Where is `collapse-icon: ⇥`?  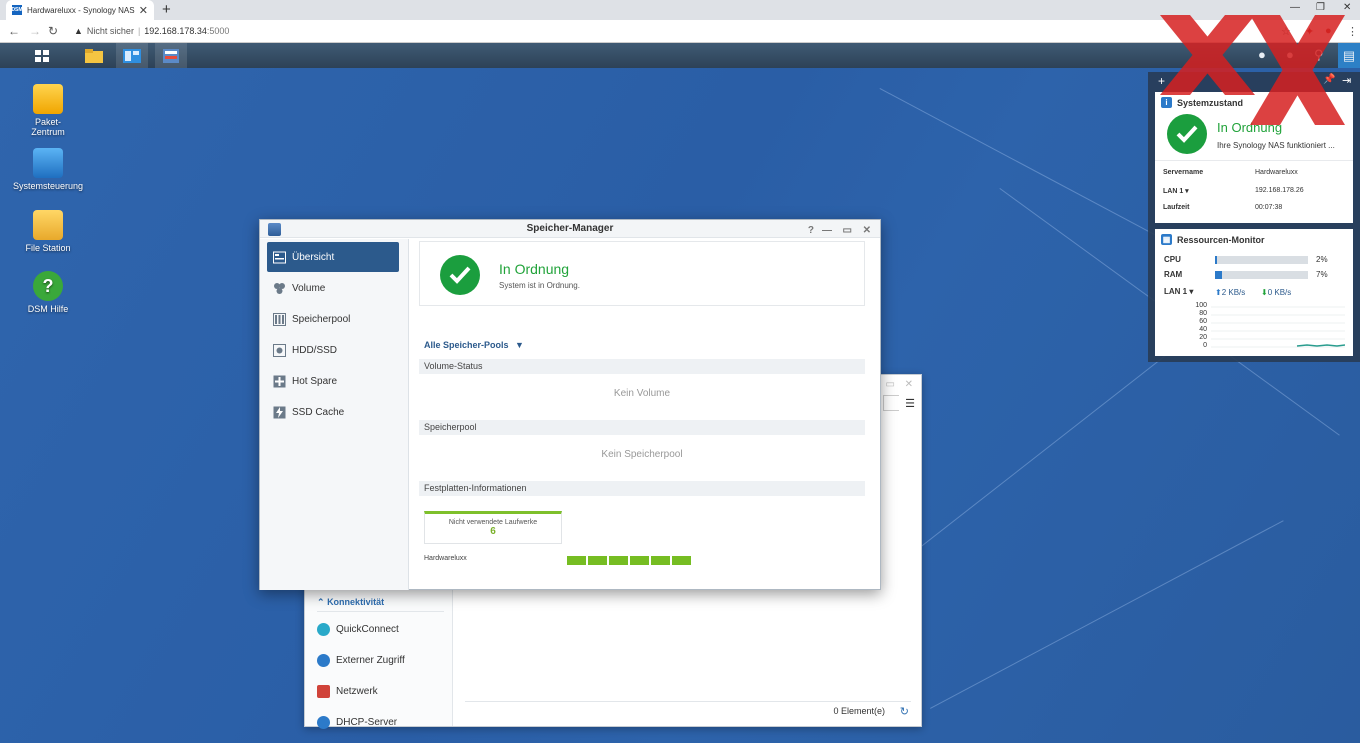
collapse-icon: ⇥ is located at coordinates (1346, 80).